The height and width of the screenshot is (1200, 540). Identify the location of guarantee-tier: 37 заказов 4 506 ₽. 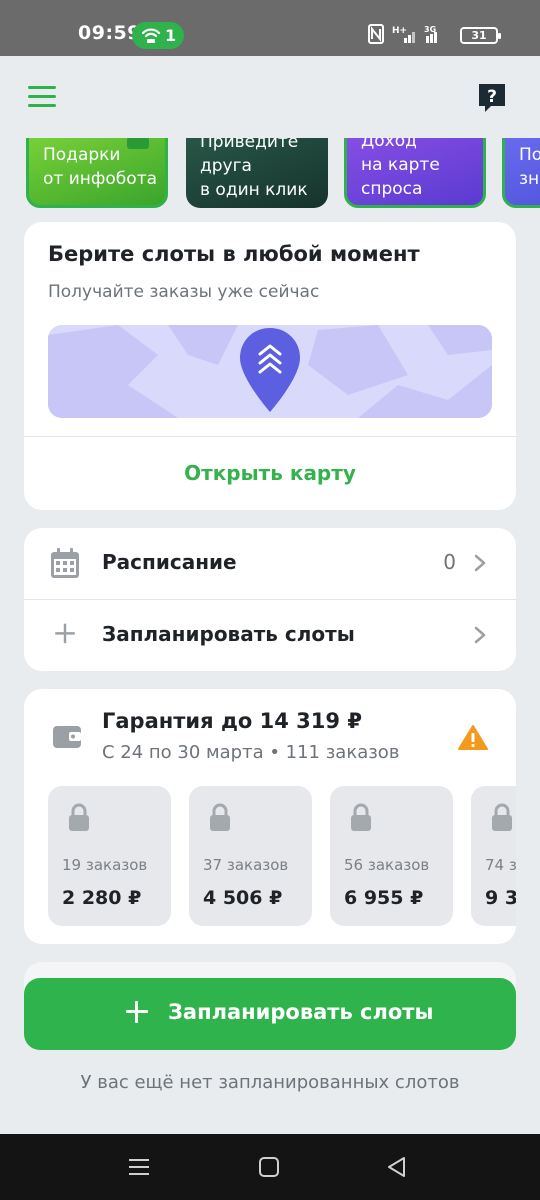
(250, 856).